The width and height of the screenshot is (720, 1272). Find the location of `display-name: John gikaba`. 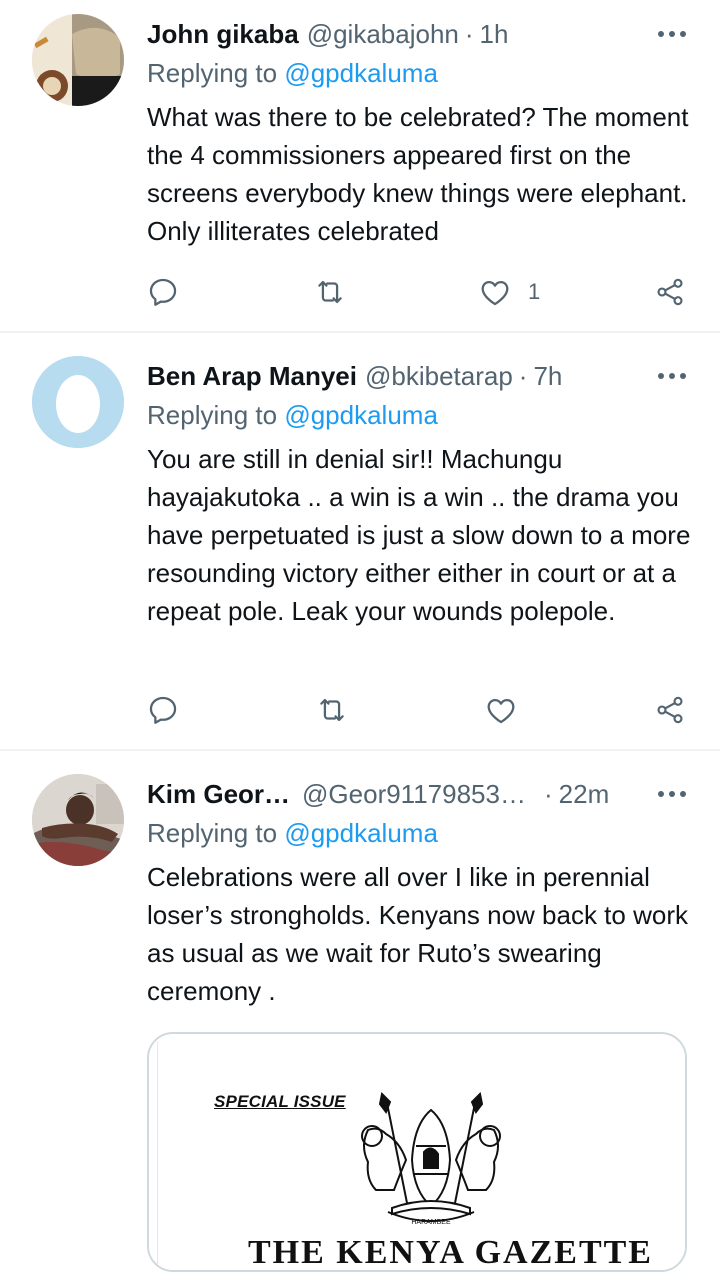

display-name: John gikaba is located at coordinates (223, 34).